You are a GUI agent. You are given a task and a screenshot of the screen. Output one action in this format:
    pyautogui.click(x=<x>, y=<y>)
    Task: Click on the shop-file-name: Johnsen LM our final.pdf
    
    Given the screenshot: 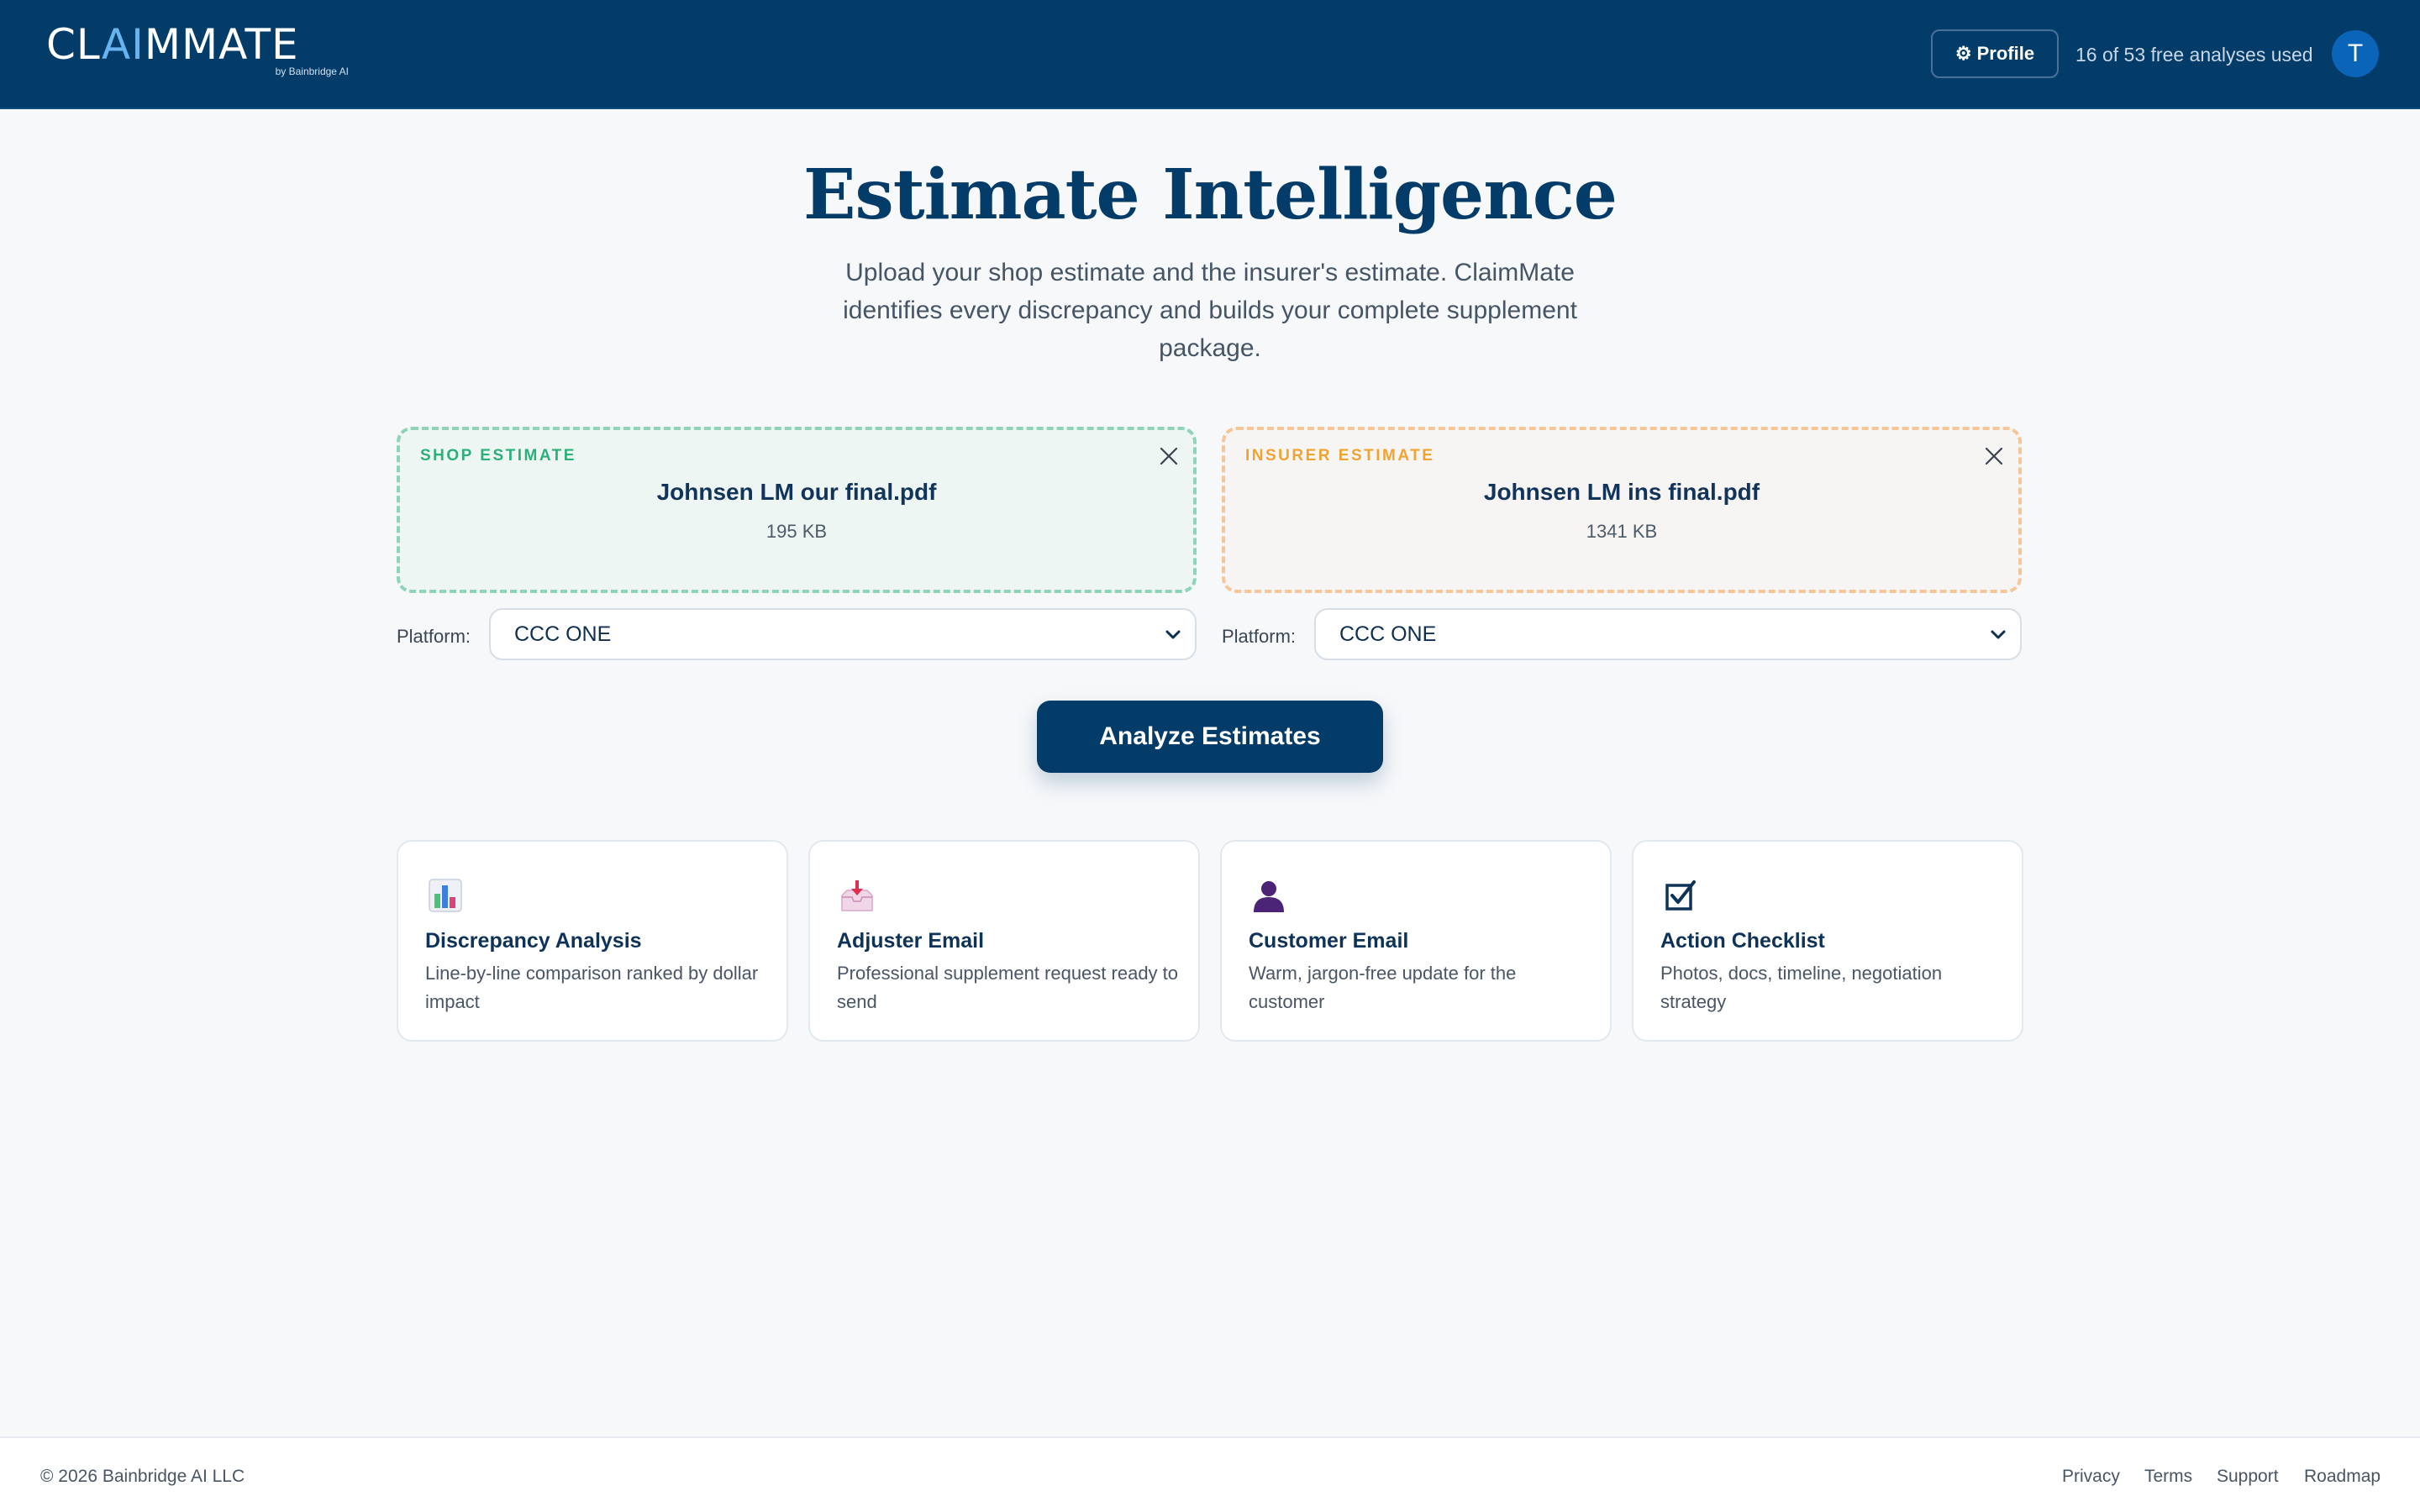 What is the action you would take?
    pyautogui.click(x=796, y=492)
    